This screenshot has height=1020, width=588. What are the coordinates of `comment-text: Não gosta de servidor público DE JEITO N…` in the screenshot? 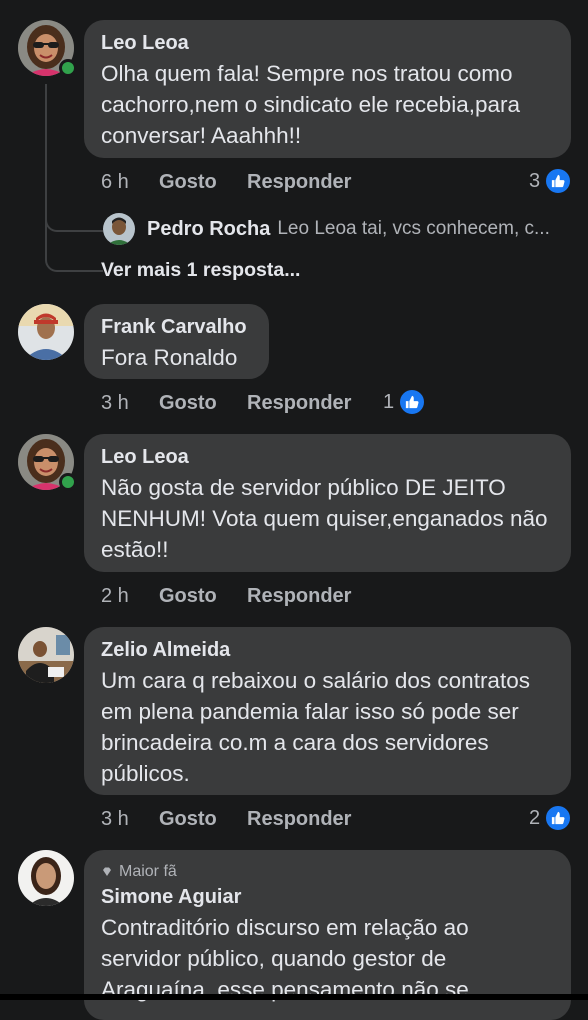 It's located at (324, 518).